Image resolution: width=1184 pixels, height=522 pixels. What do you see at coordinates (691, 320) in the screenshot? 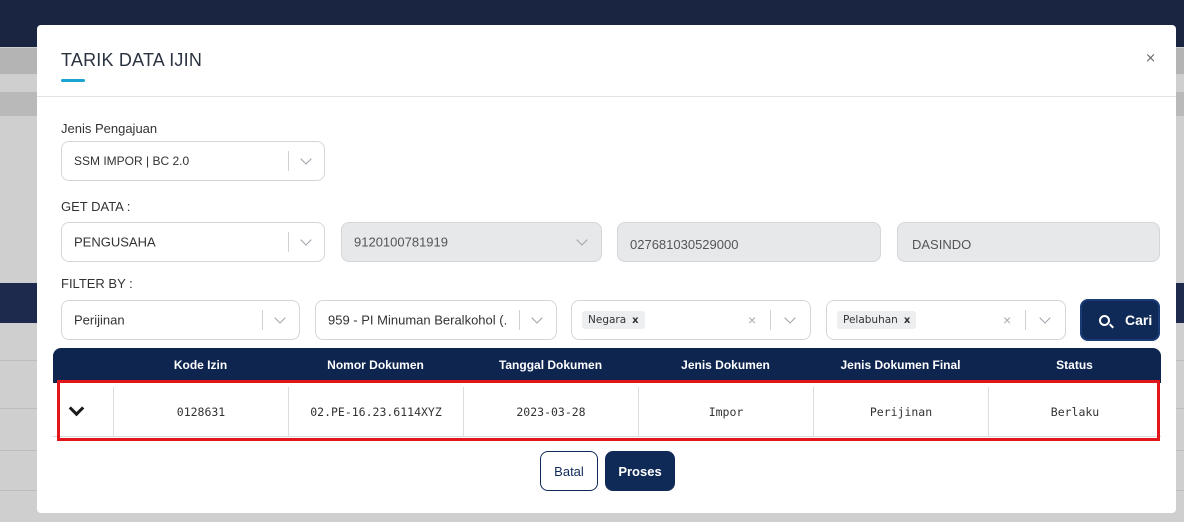
I see `negara-select: Negara x ×` at bounding box center [691, 320].